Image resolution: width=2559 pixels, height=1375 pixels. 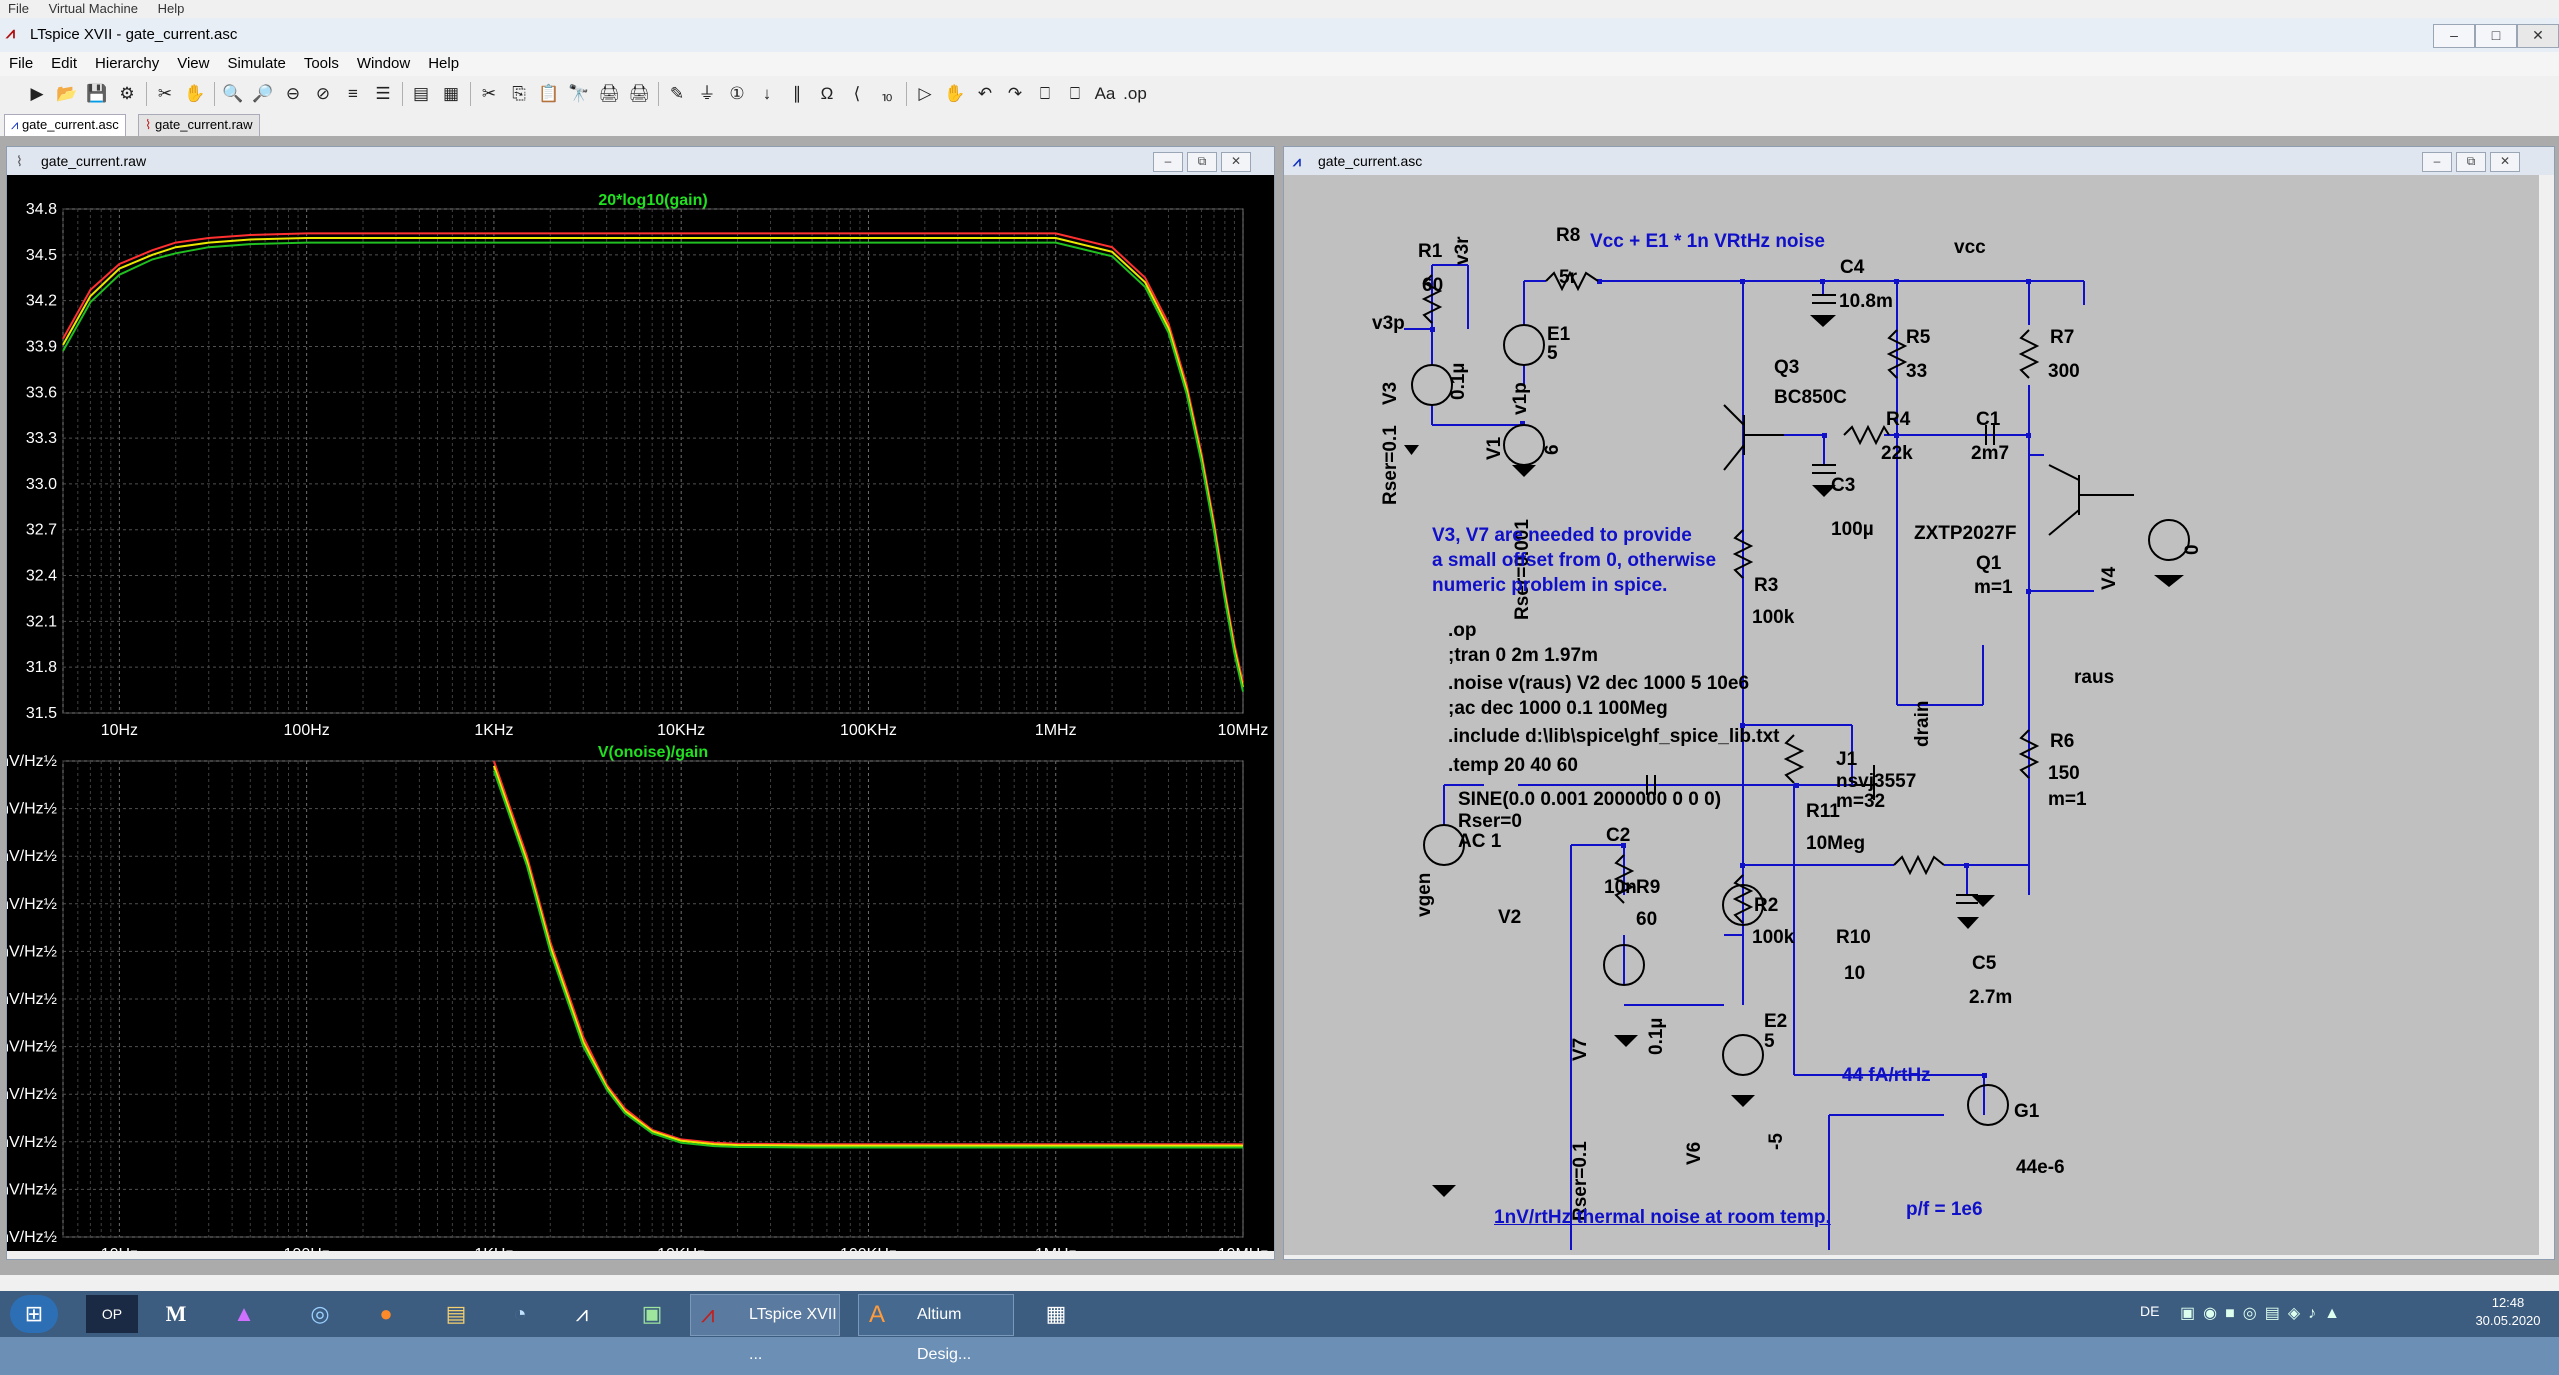 What do you see at coordinates (199, 125) in the screenshot?
I see `tab-waveform: ⌇ gate_current.raw` at bounding box center [199, 125].